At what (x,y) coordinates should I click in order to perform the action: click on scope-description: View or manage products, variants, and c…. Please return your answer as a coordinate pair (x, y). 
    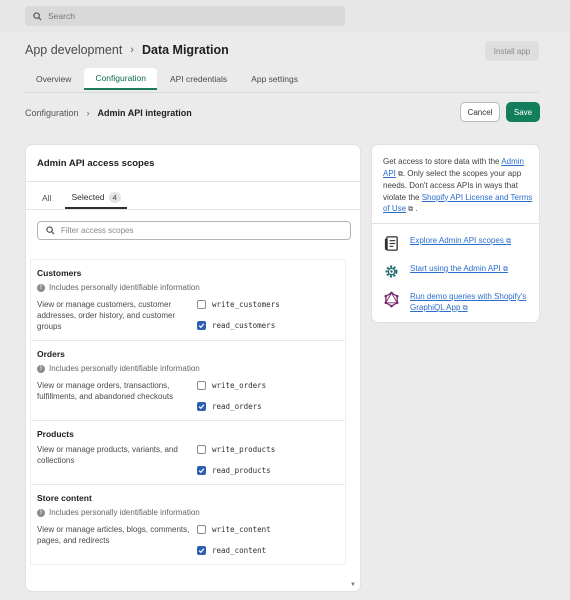
    Looking at the image, I should click on (107, 455).